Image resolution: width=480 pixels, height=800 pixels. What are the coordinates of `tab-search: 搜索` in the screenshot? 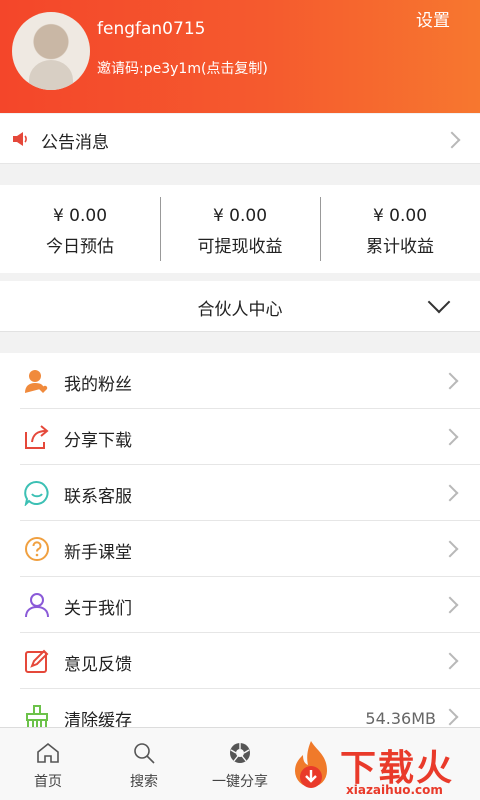 It's located at (144, 764).